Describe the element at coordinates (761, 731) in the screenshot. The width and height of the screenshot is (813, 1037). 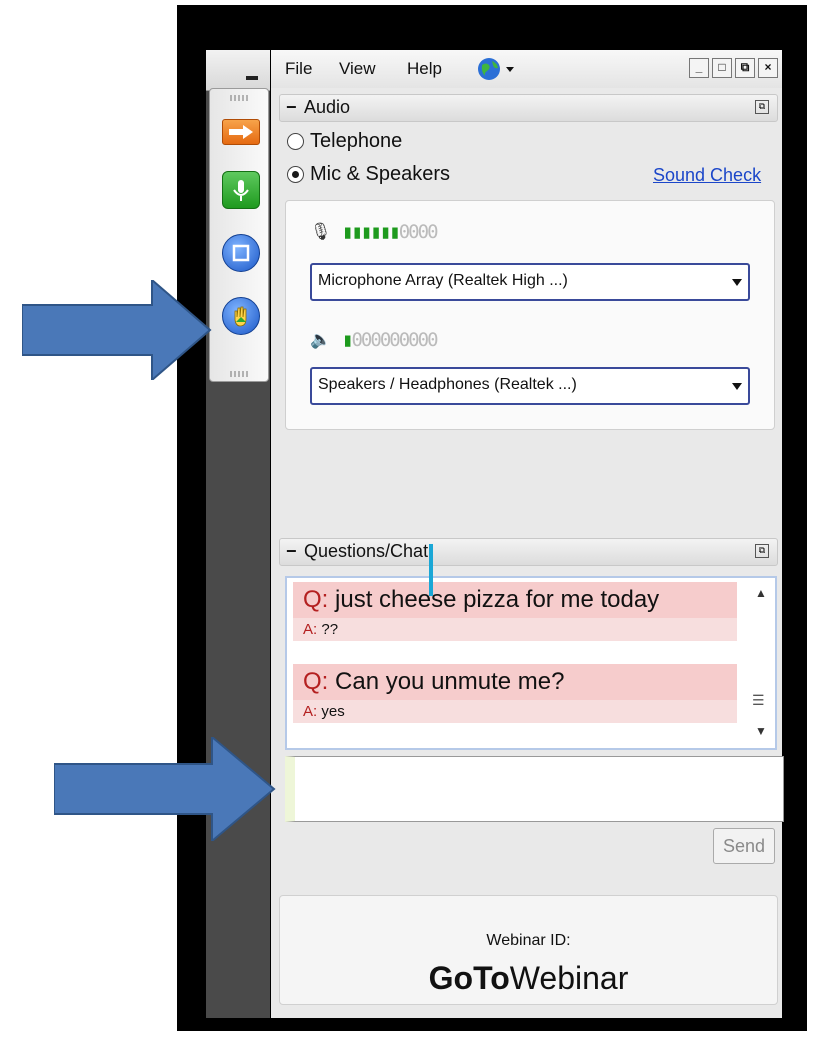
I see `scroll-down-icon: ▼` at that location.